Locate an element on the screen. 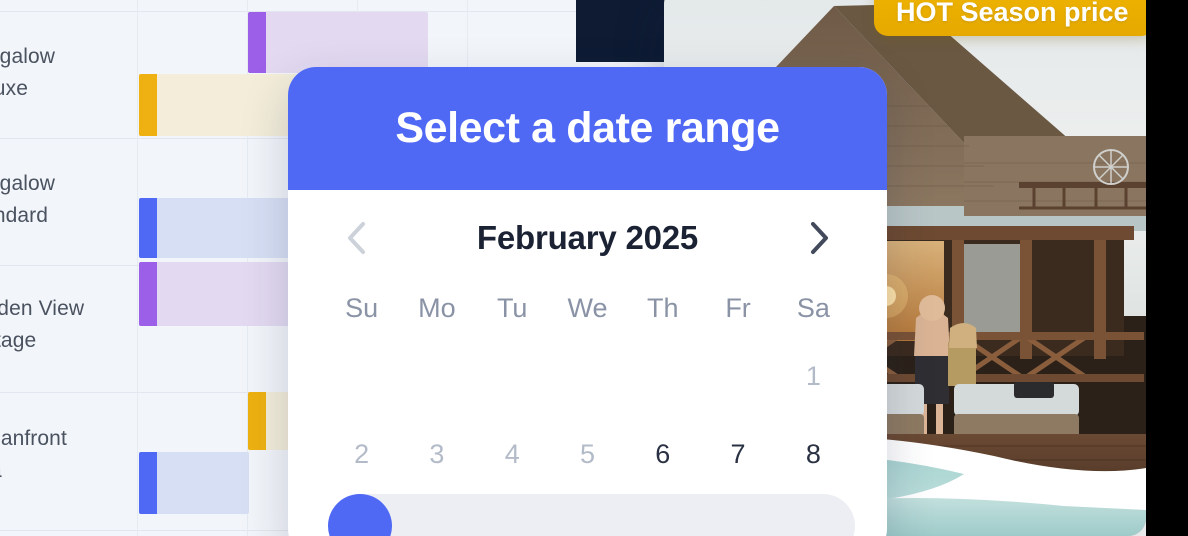 This screenshot has height=536, width=1188. calendar-day-2: 2 is located at coordinates (361, 454).